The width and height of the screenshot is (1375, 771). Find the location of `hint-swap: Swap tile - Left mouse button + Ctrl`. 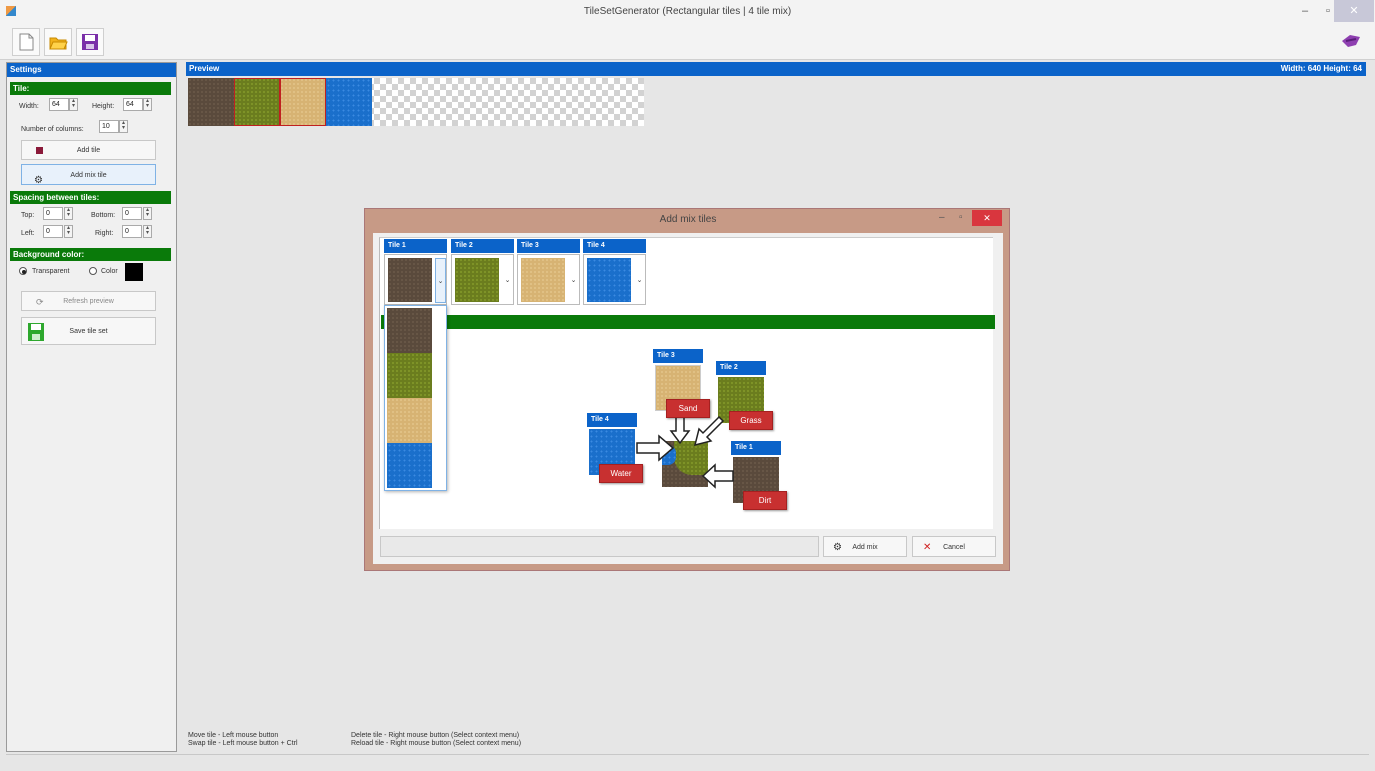

hint-swap: Swap tile - Left mouse button + Ctrl is located at coordinates (243, 743).